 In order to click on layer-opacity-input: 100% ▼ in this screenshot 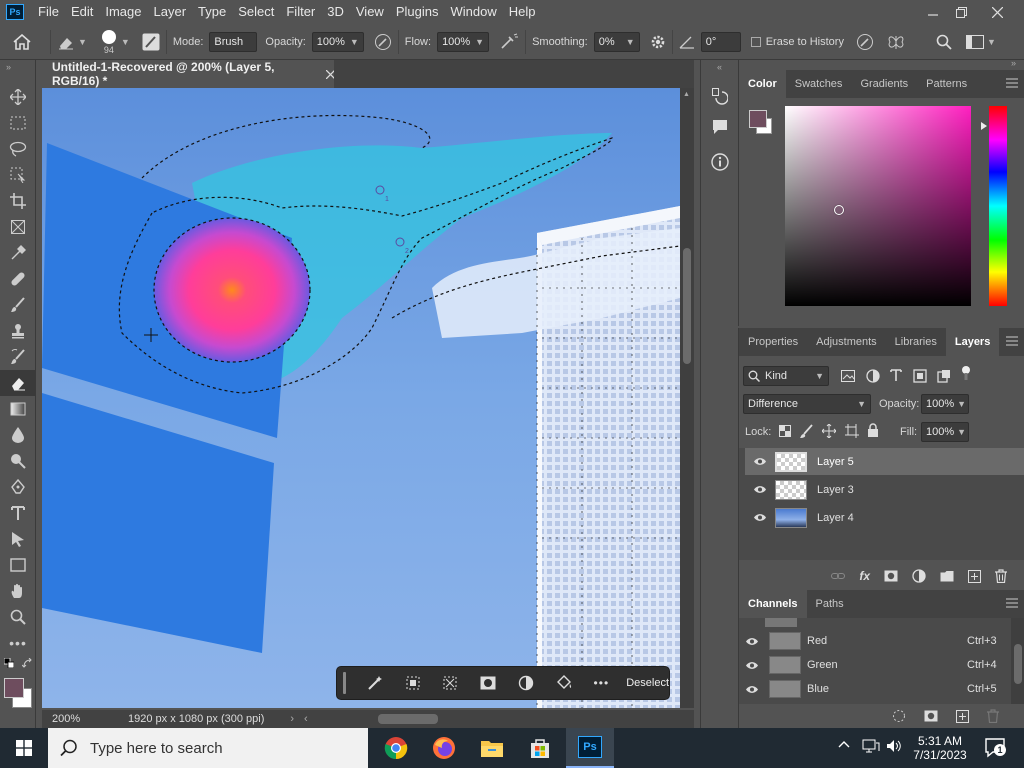, I will do `click(945, 404)`.